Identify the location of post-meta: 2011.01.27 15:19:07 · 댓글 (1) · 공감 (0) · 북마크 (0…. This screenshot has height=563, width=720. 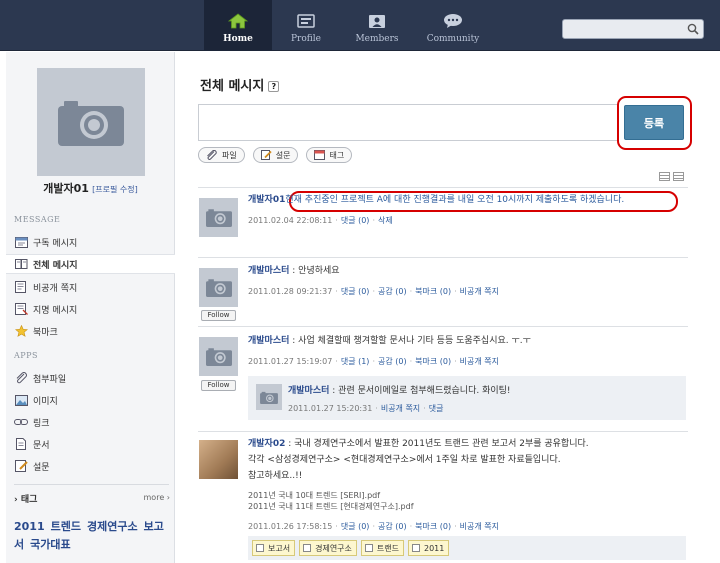
(373, 361).